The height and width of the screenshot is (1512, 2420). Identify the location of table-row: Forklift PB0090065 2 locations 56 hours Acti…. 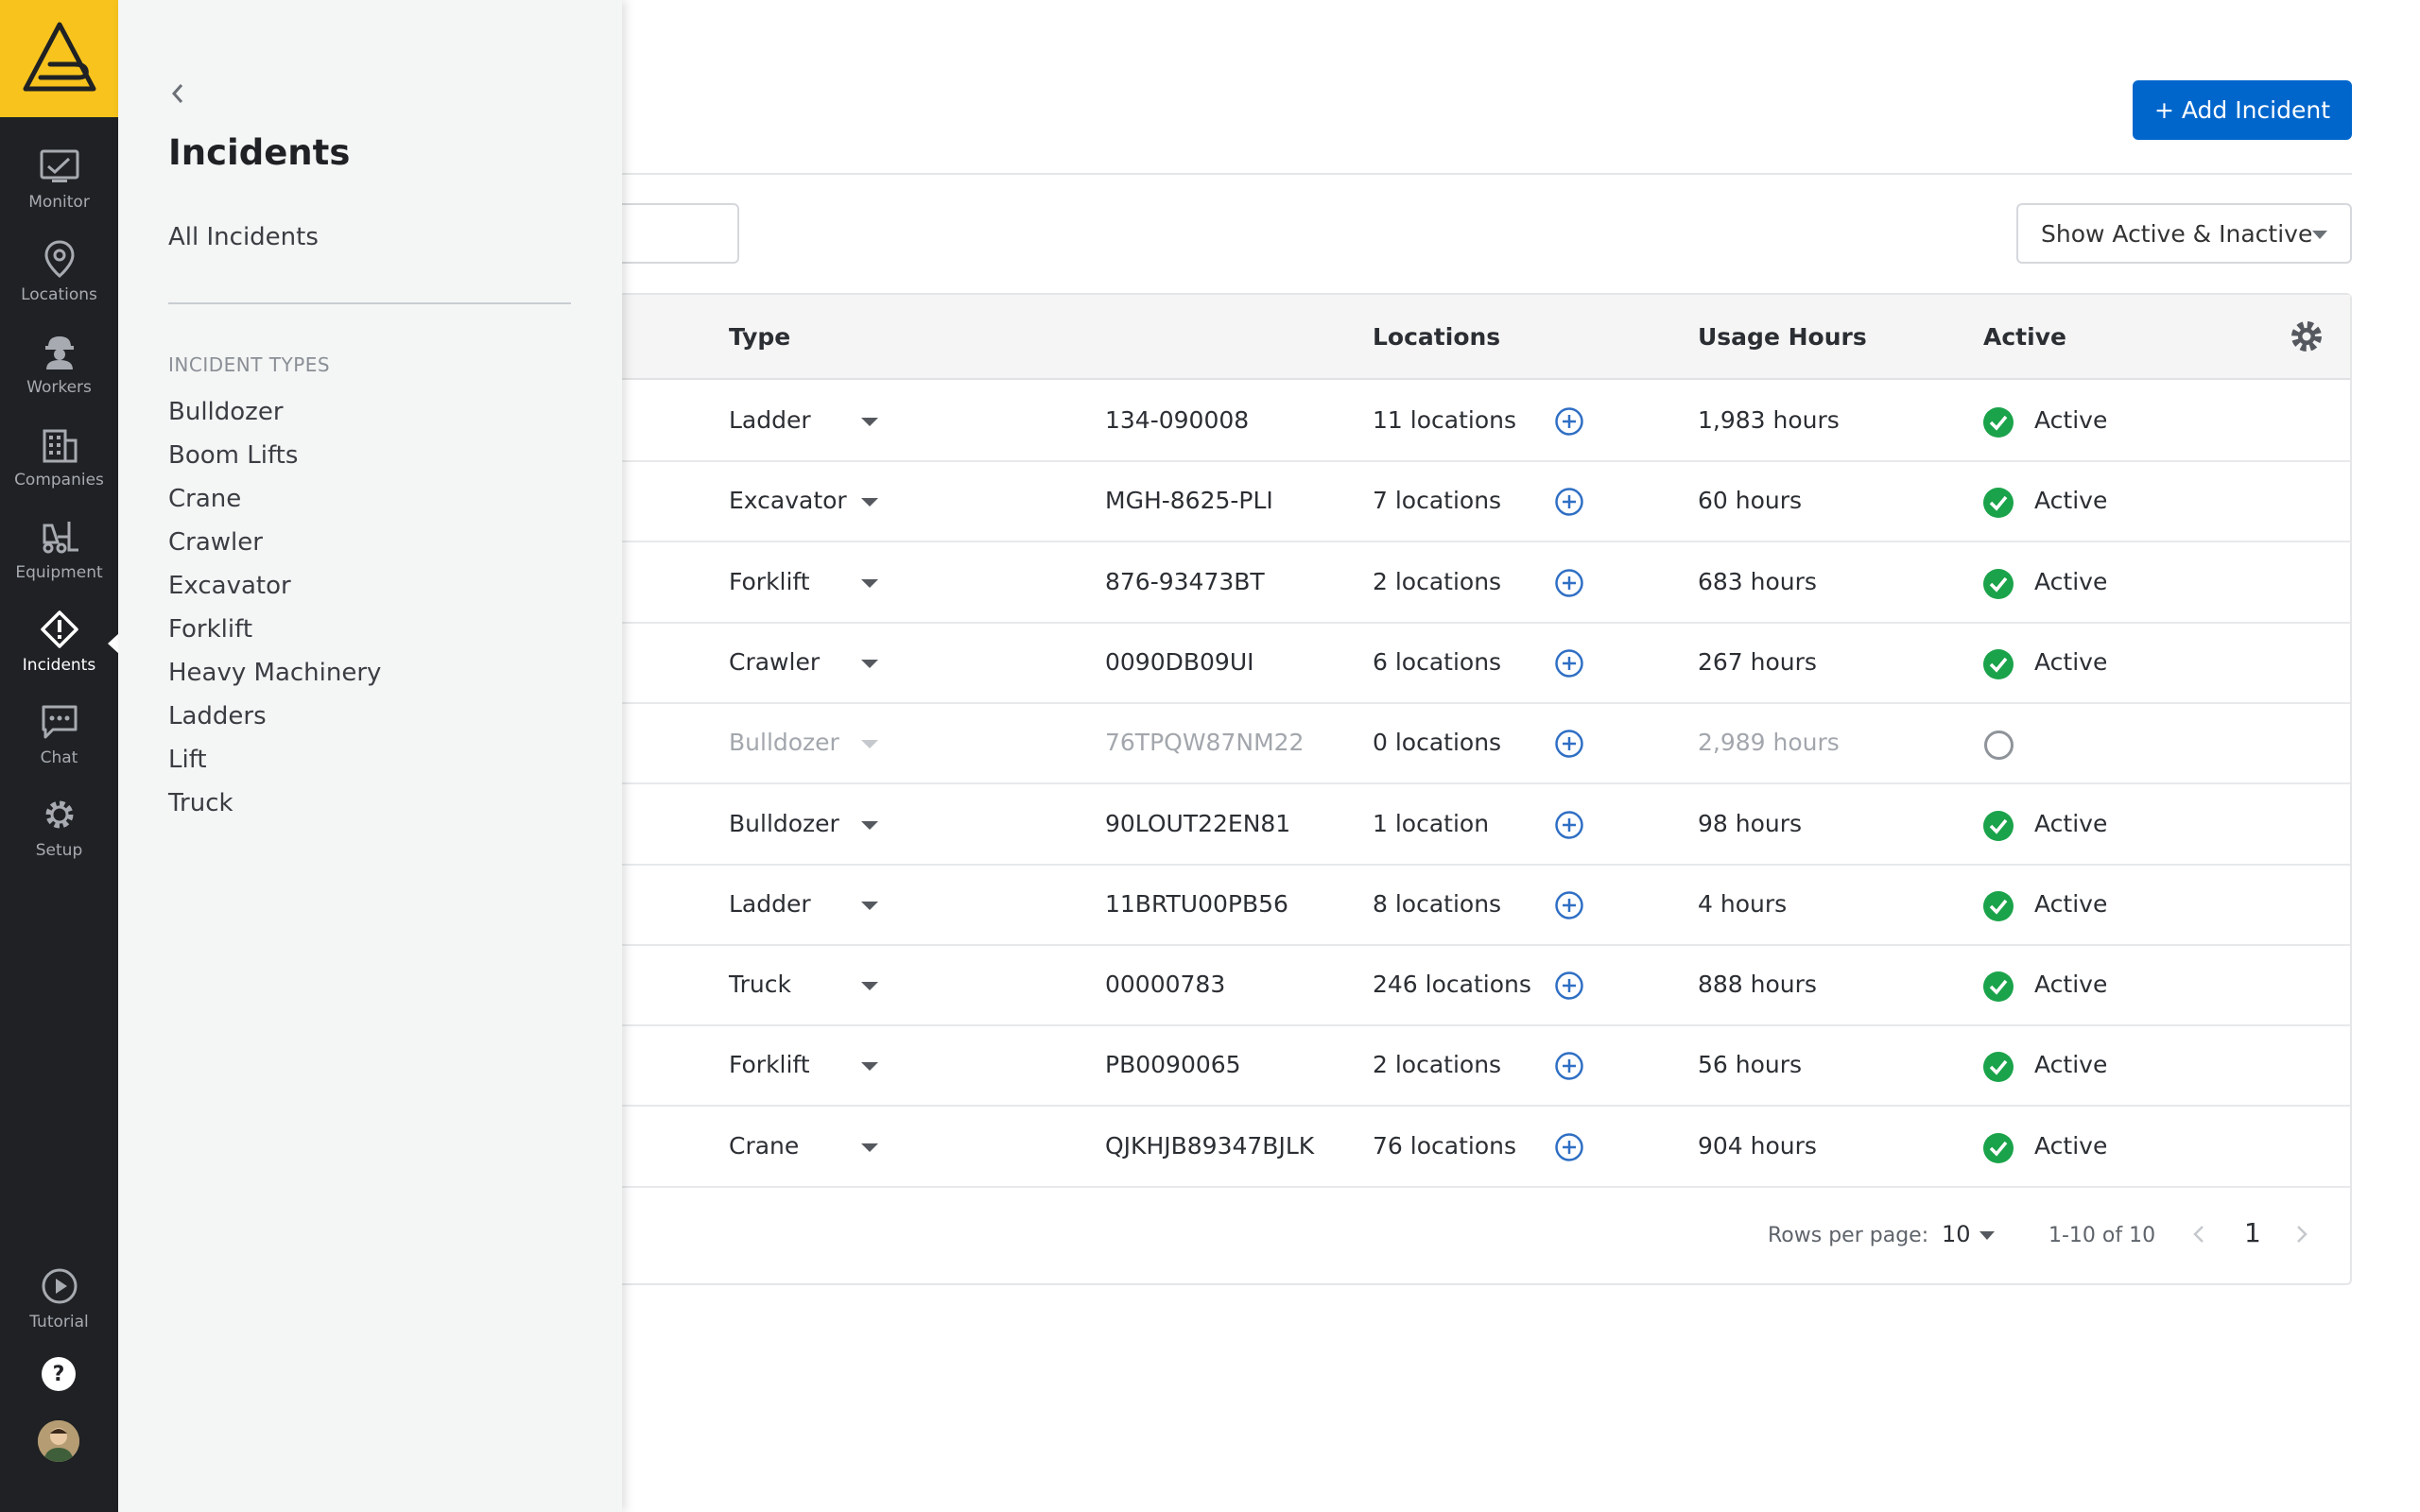
(1469, 1067).